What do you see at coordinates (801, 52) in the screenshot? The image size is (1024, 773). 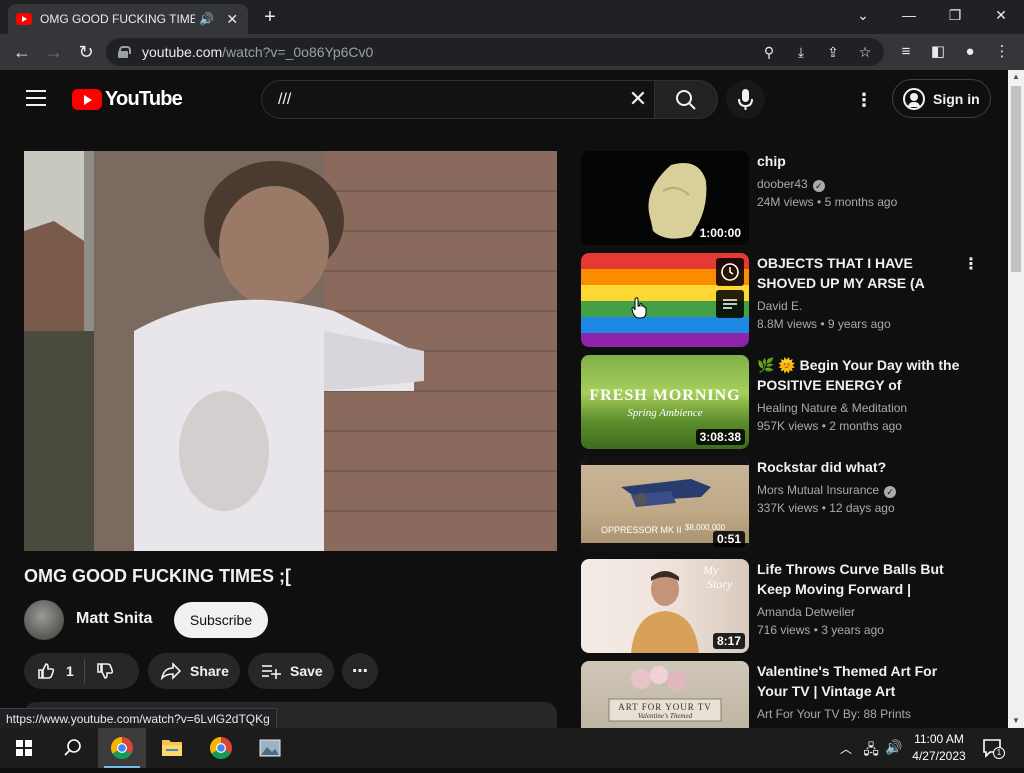 I see `install-app-icon: ⤓` at bounding box center [801, 52].